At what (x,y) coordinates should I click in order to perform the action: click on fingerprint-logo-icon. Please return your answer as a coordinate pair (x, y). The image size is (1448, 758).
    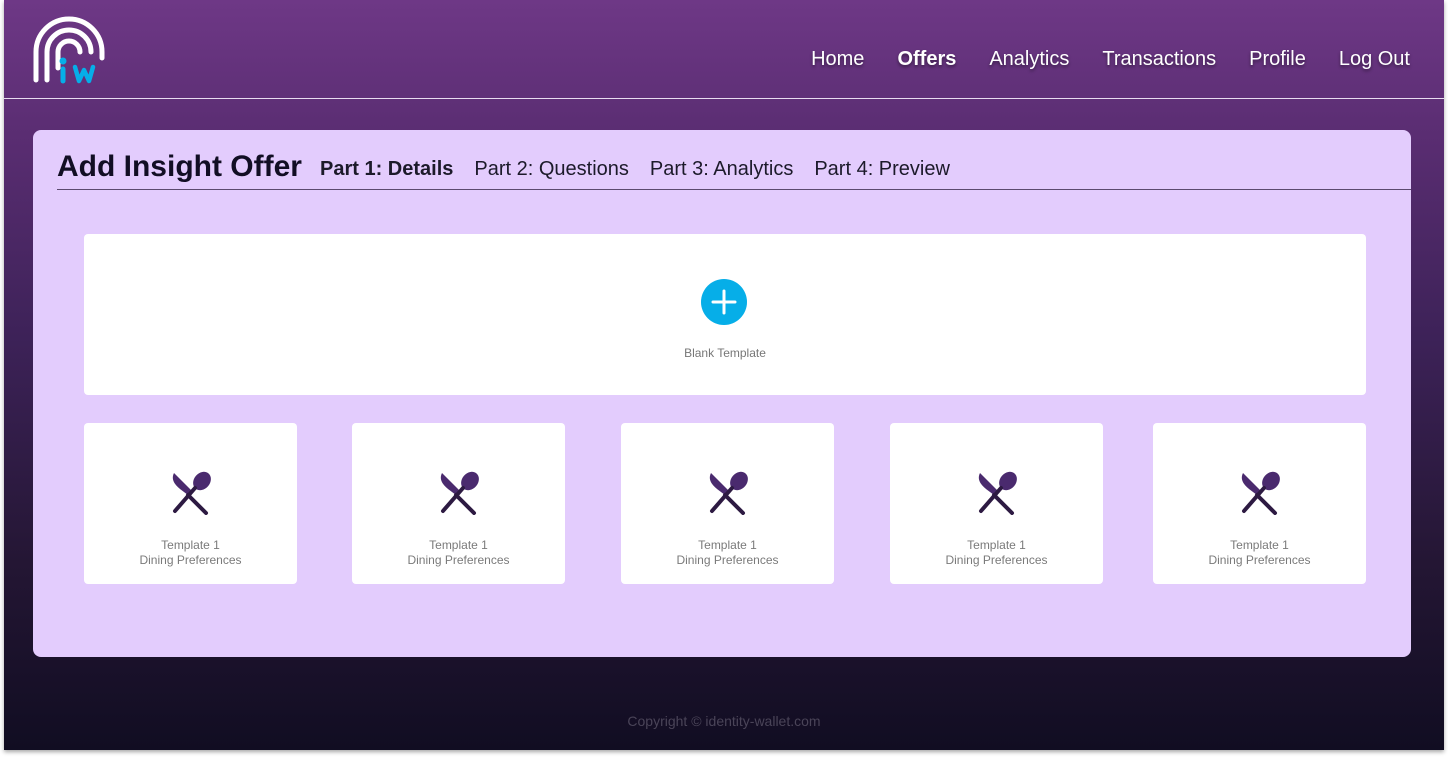
    Looking at the image, I should click on (69, 50).